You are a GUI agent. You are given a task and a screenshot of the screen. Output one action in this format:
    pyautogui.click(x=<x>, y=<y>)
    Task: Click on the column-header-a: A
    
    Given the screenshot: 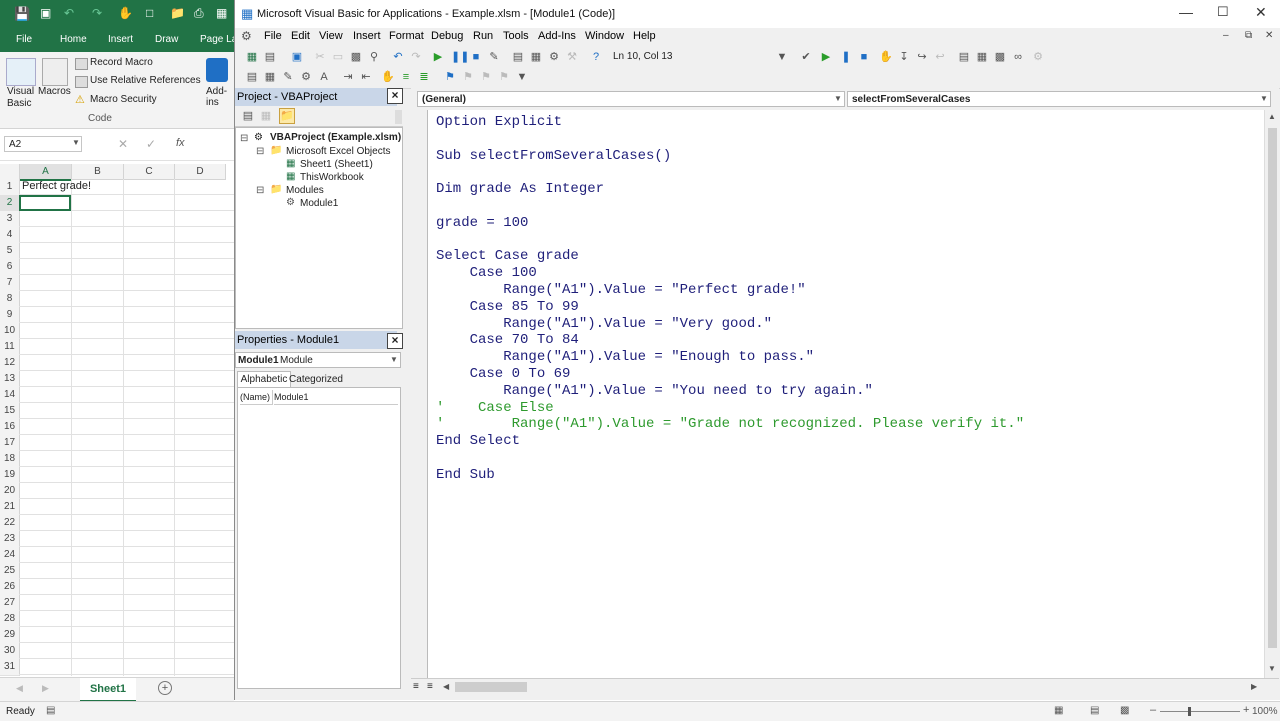 What is the action you would take?
    pyautogui.click(x=46, y=172)
    